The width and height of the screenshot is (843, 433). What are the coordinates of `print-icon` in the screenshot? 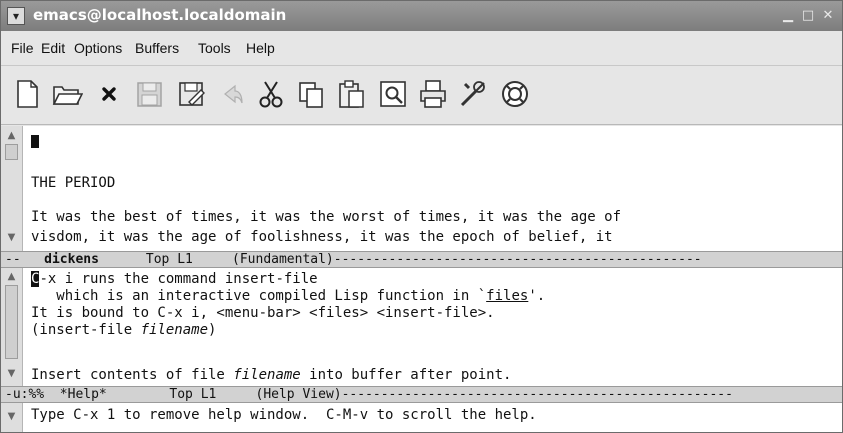 It's located at (433, 94).